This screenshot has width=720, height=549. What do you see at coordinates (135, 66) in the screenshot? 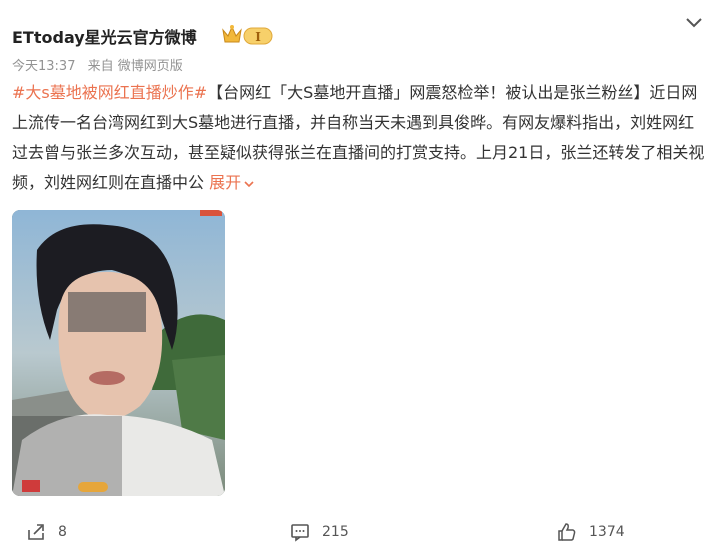
I see `post-source: 来自 微博网页版` at bounding box center [135, 66].